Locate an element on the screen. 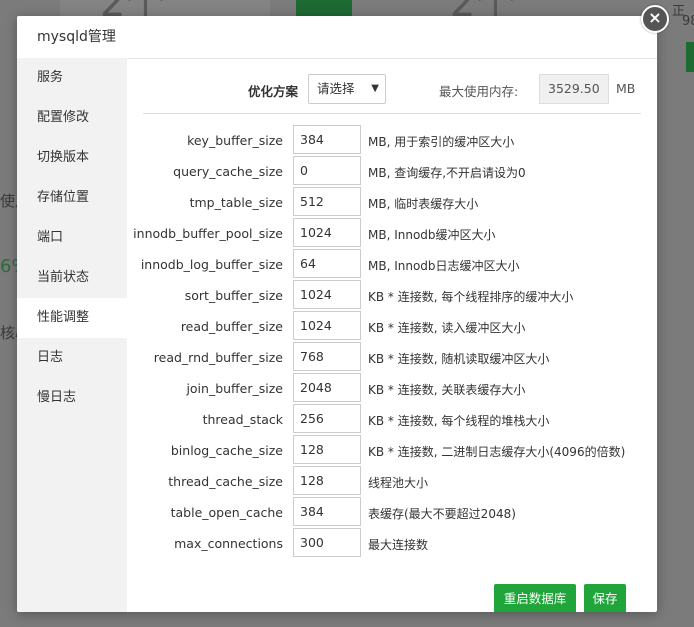  param-desc: KB * 连接数, 每个线程的堆栈大小 is located at coordinates (459, 421).